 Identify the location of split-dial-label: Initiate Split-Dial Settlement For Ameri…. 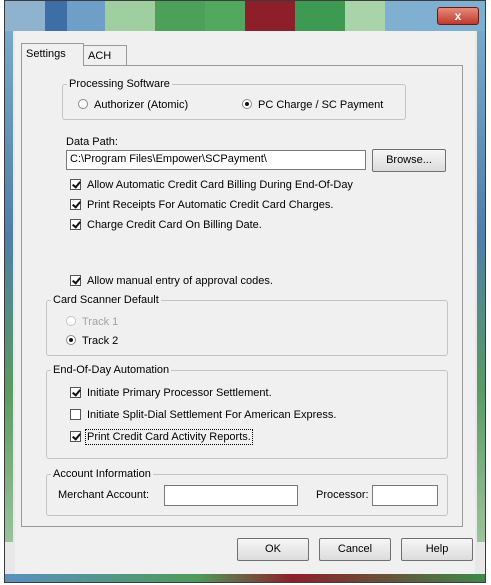
(212, 415).